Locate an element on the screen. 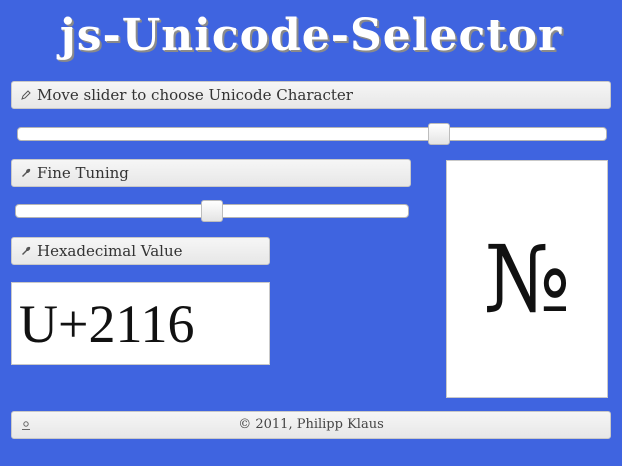  fine-tuning-track is located at coordinates (212, 211).